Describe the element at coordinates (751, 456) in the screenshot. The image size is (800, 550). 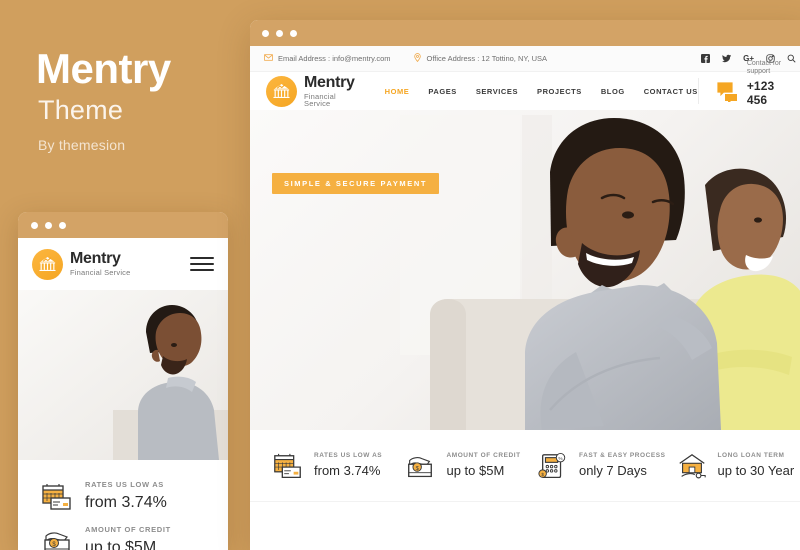
I see `stat-label: LONG LOAN TERM` at that location.